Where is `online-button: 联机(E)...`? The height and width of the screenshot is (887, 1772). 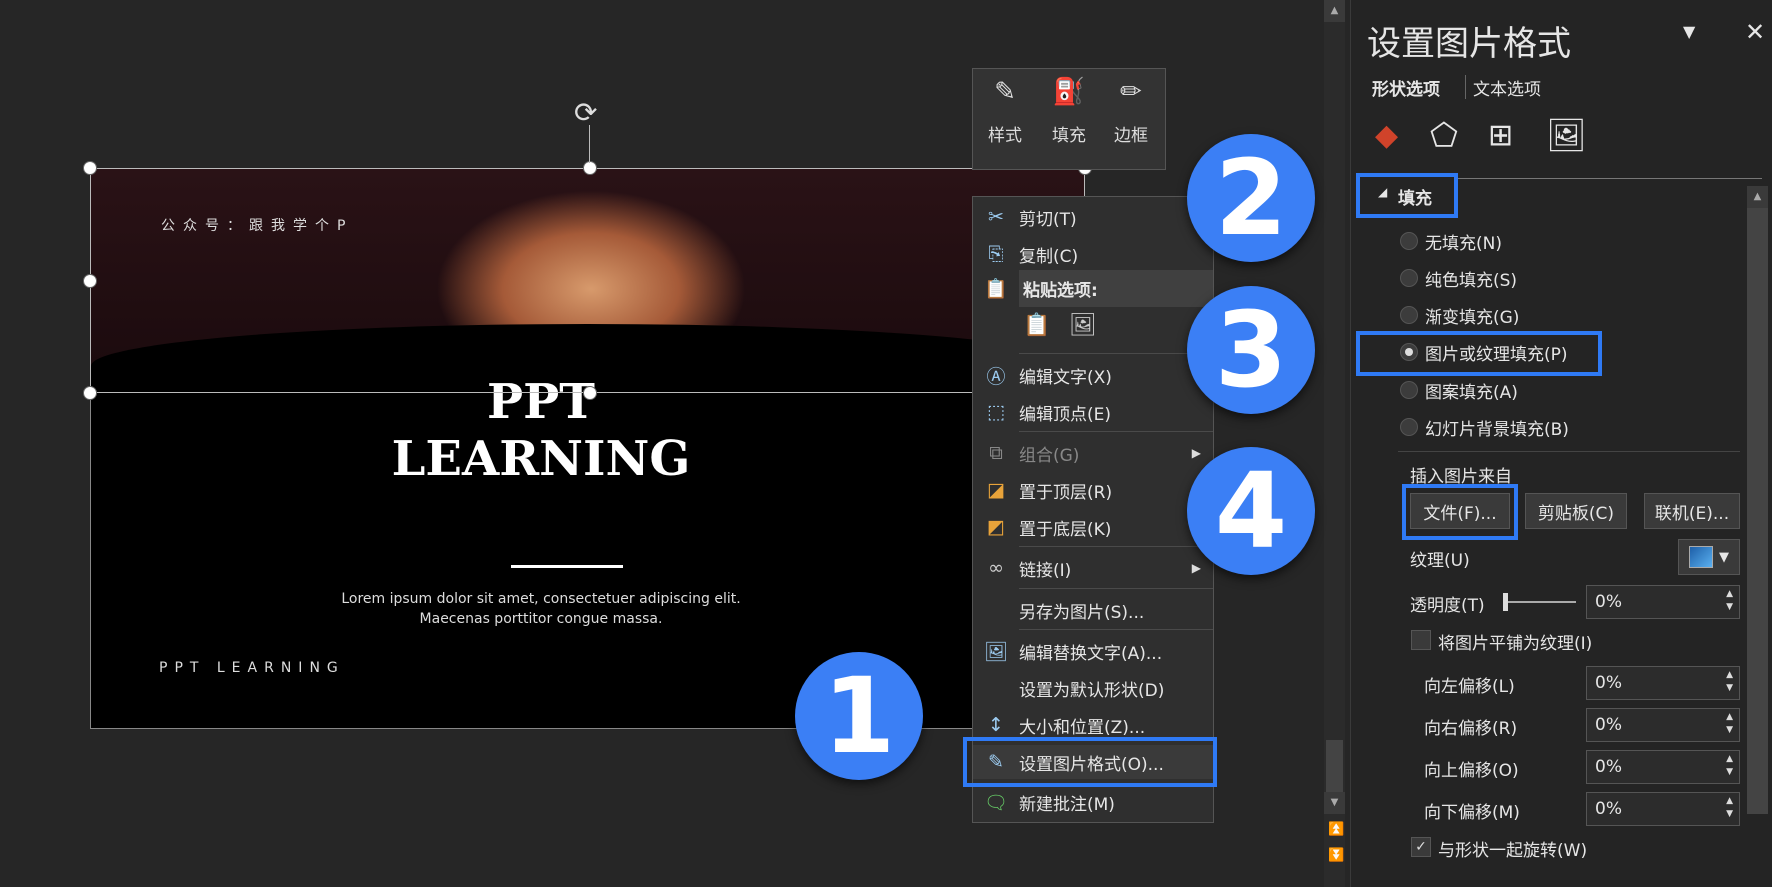
online-button: 联机(E)... is located at coordinates (1692, 511).